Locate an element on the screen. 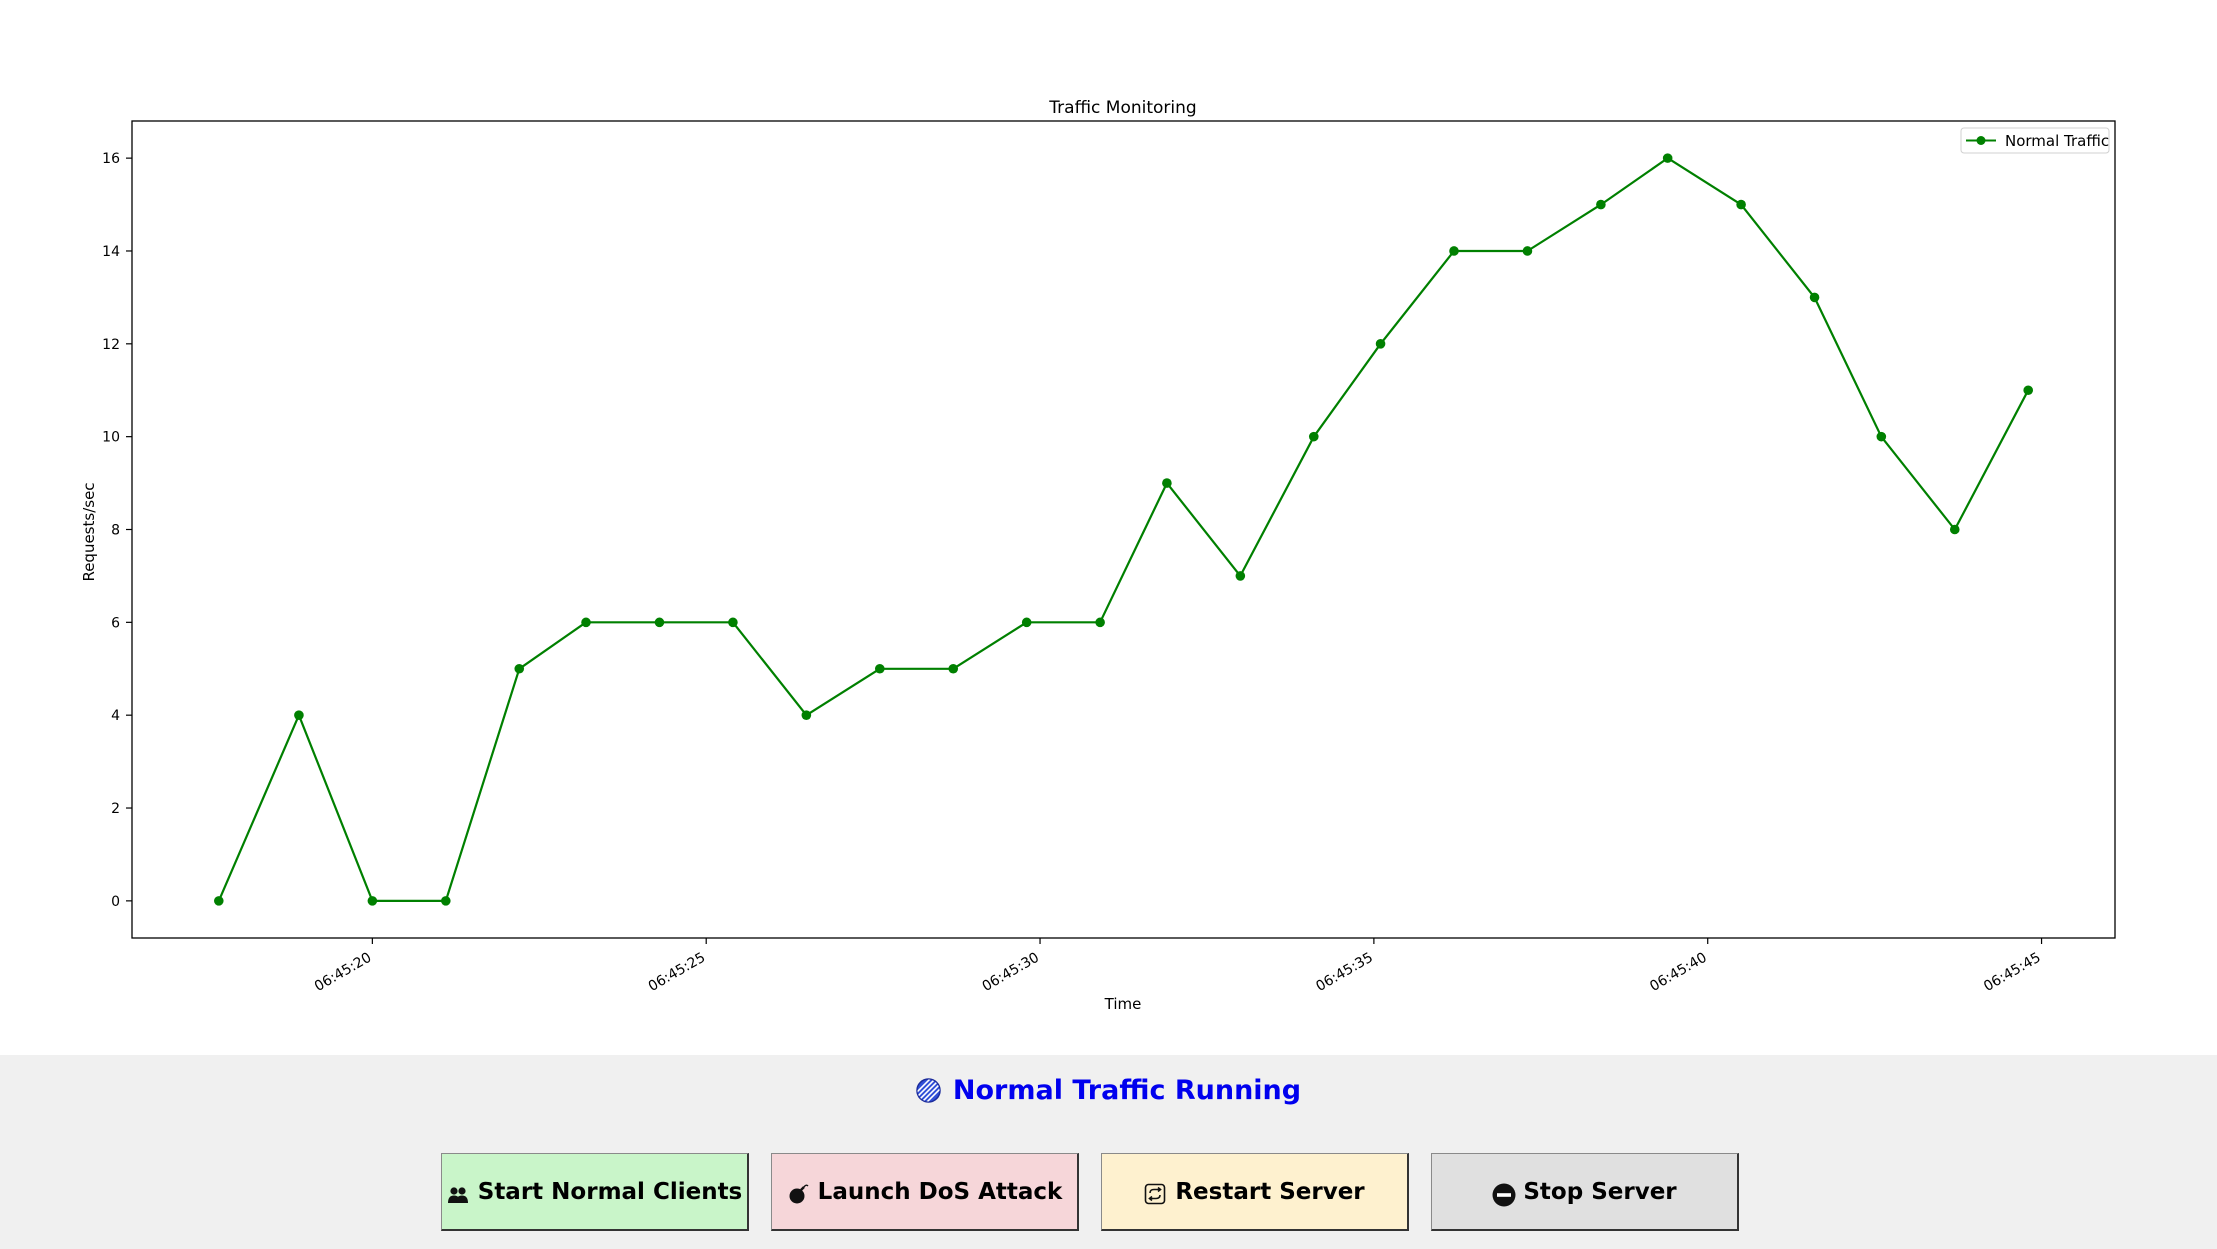  y-axis-label: Requests/sec is located at coordinates (89, 531).